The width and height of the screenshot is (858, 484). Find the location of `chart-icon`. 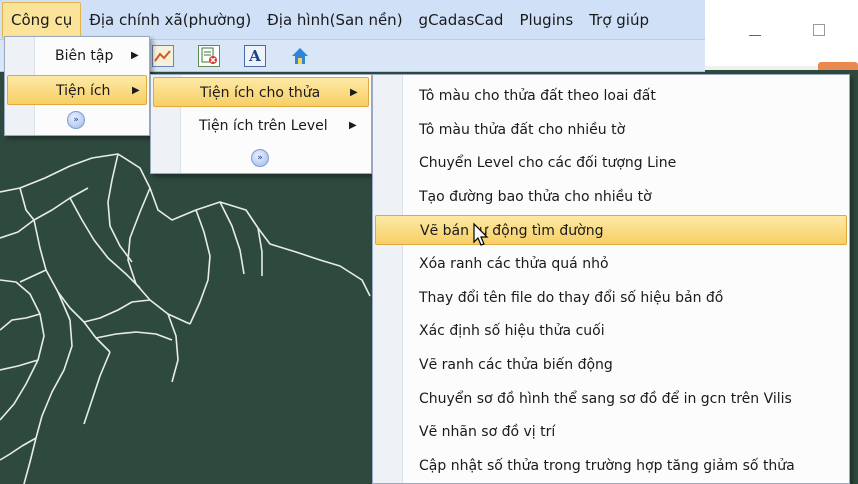

chart-icon is located at coordinates (163, 56).